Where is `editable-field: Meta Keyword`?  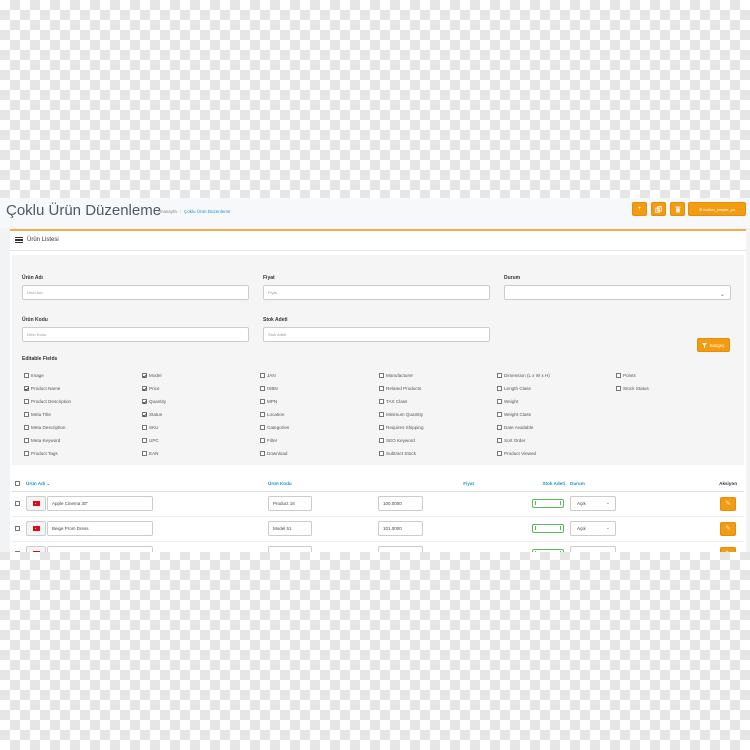 editable-field: Meta Keyword is located at coordinates (42, 440).